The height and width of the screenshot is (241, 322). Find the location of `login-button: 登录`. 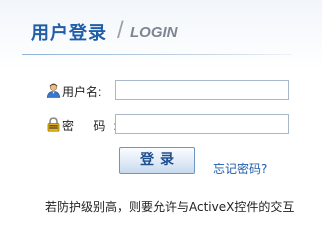

login-button: 登录 is located at coordinates (157, 160).